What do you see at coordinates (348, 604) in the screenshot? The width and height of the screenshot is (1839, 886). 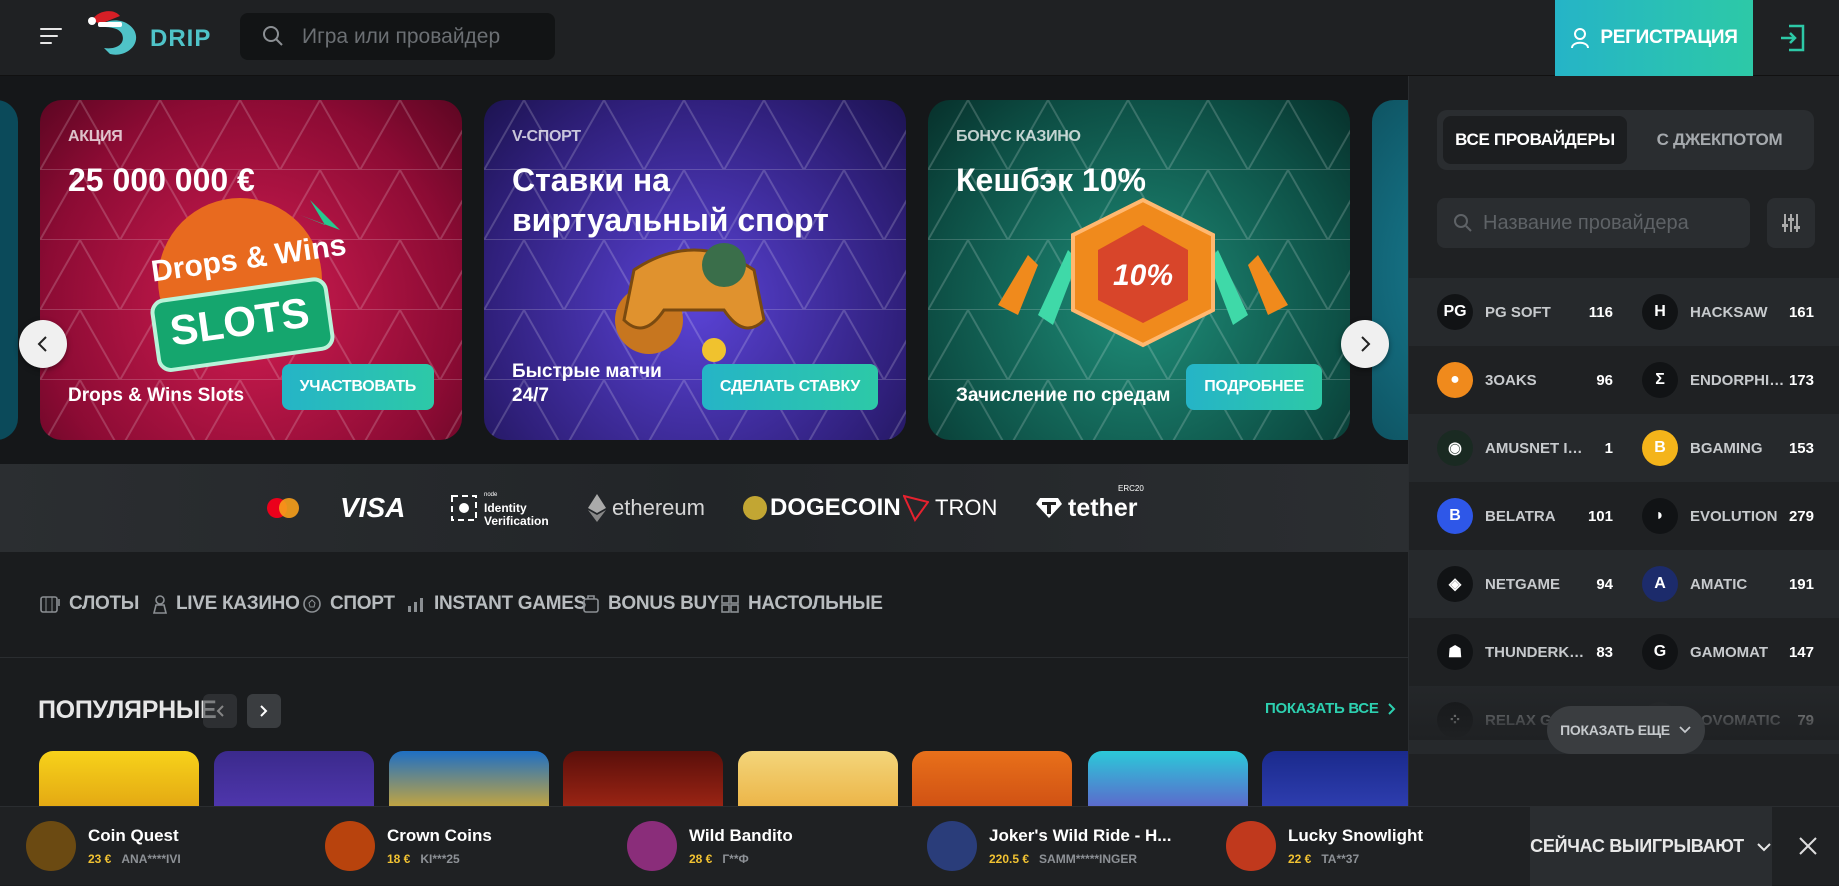 I see `category-sport: СПОРТ` at bounding box center [348, 604].